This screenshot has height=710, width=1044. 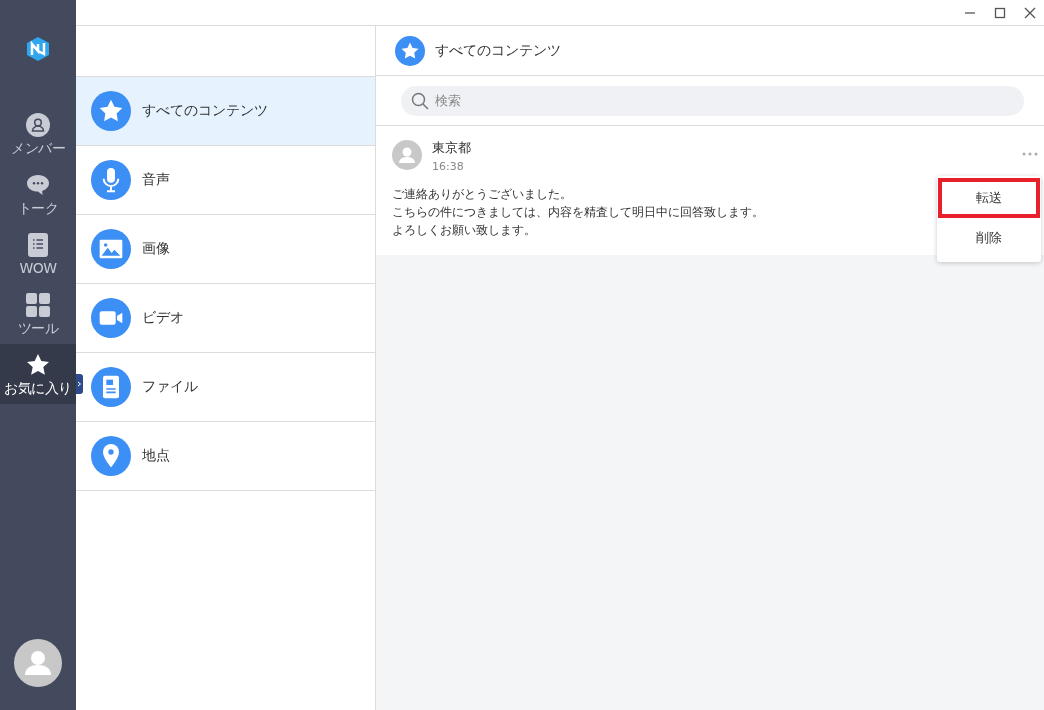 What do you see at coordinates (38, 124) in the screenshot?
I see `person-icon` at bounding box center [38, 124].